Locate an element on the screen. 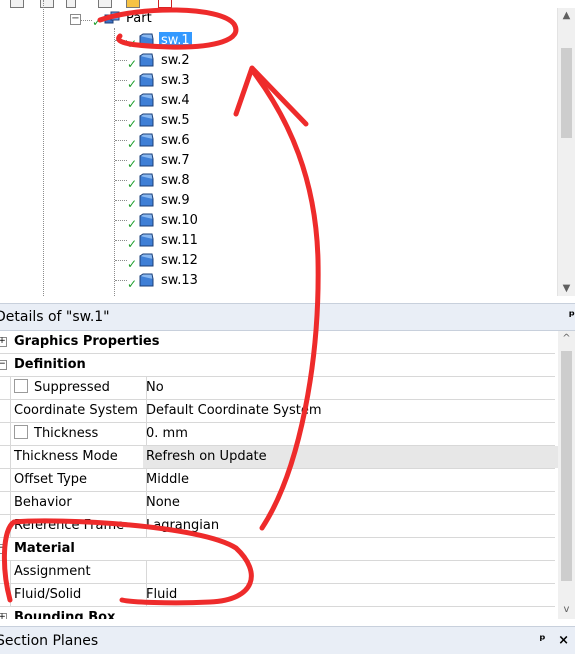 This screenshot has width=575, height=659. row-assignment: Assignment is located at coordinates (277, 572).